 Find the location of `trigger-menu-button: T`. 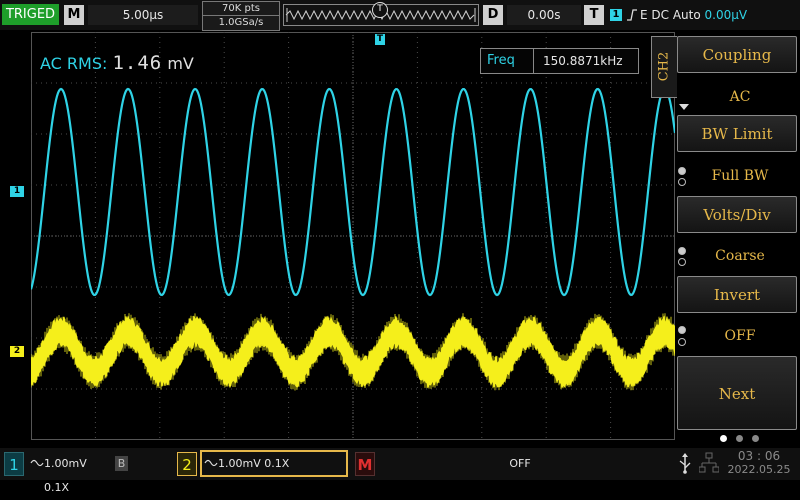

trigger-menu-button: T is located at coordinates (594, 15).